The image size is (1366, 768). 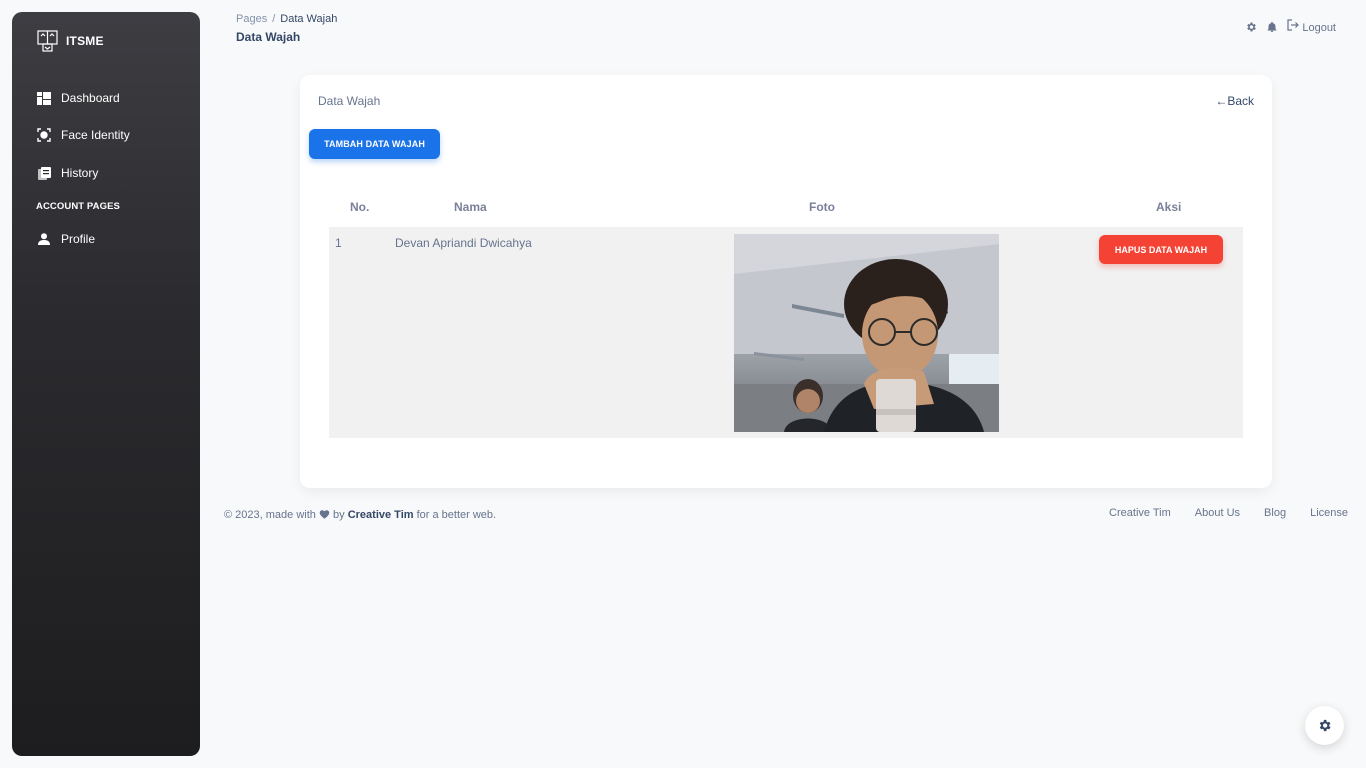 What do you see at coordinates (251, 19) in the screenshot?
I see `breadcrumb-root: Pages` at bounding box center [251, 19].